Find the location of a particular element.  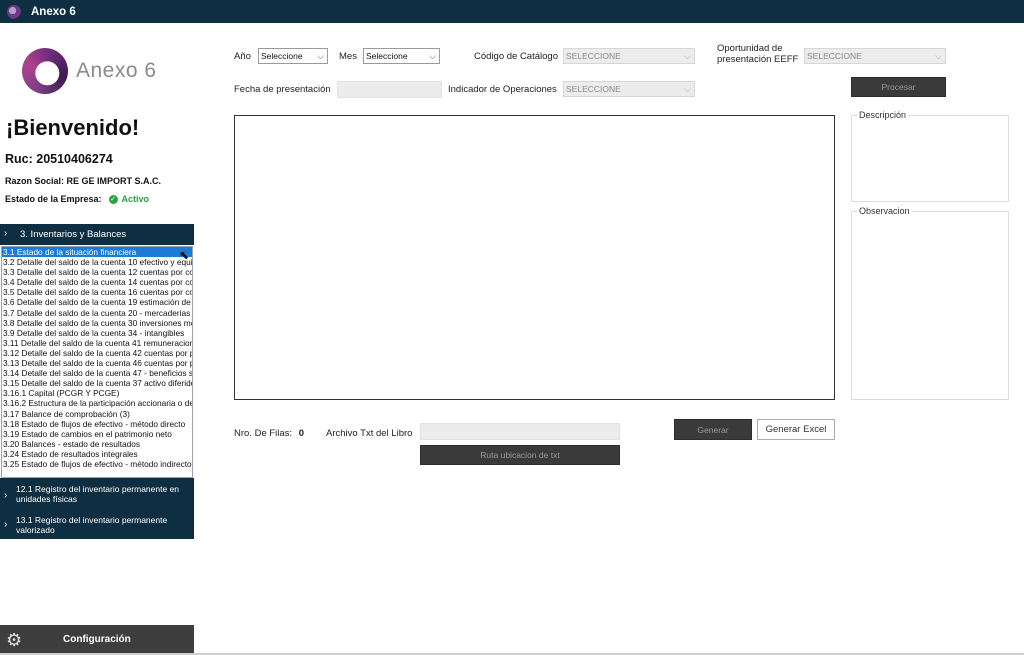

gear-icon: ⚙ is located at coordinates (14, 640).